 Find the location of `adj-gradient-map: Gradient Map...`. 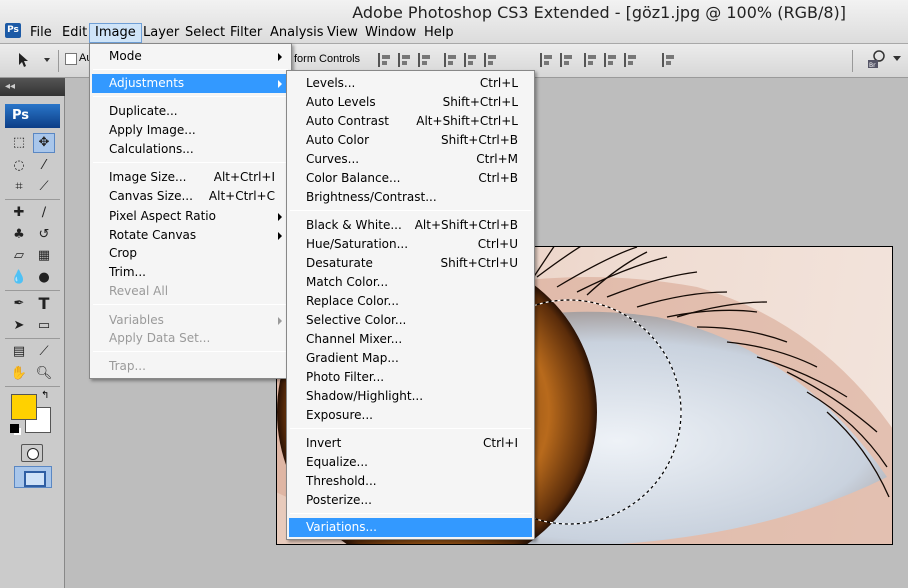

adj-gradient-map: Gradient Map... is located at coordinates (410, 358).